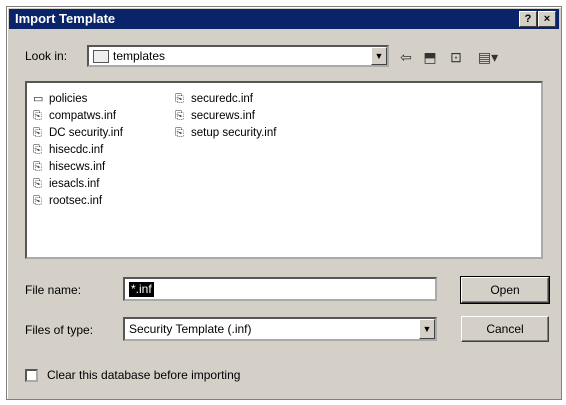 The width and height of the screenshot is (566, 405). Describe the element at coordinates (284, 19) in the screenshot. I see `title-bar: Import Template ? ×` at that location.